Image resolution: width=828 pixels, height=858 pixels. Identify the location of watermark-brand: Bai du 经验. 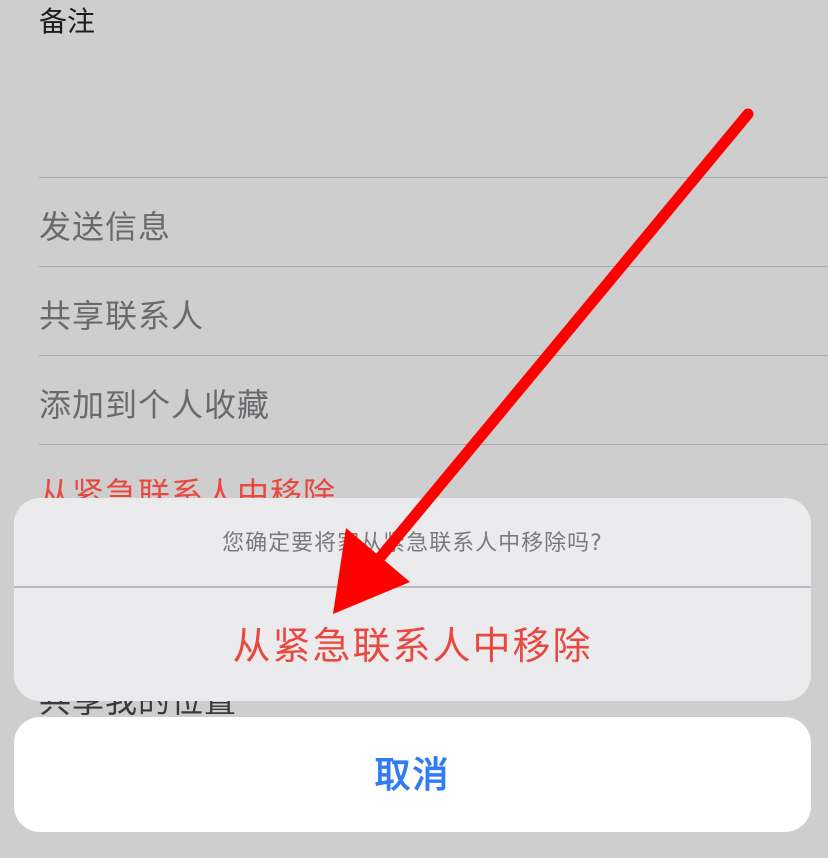
(697, 797).